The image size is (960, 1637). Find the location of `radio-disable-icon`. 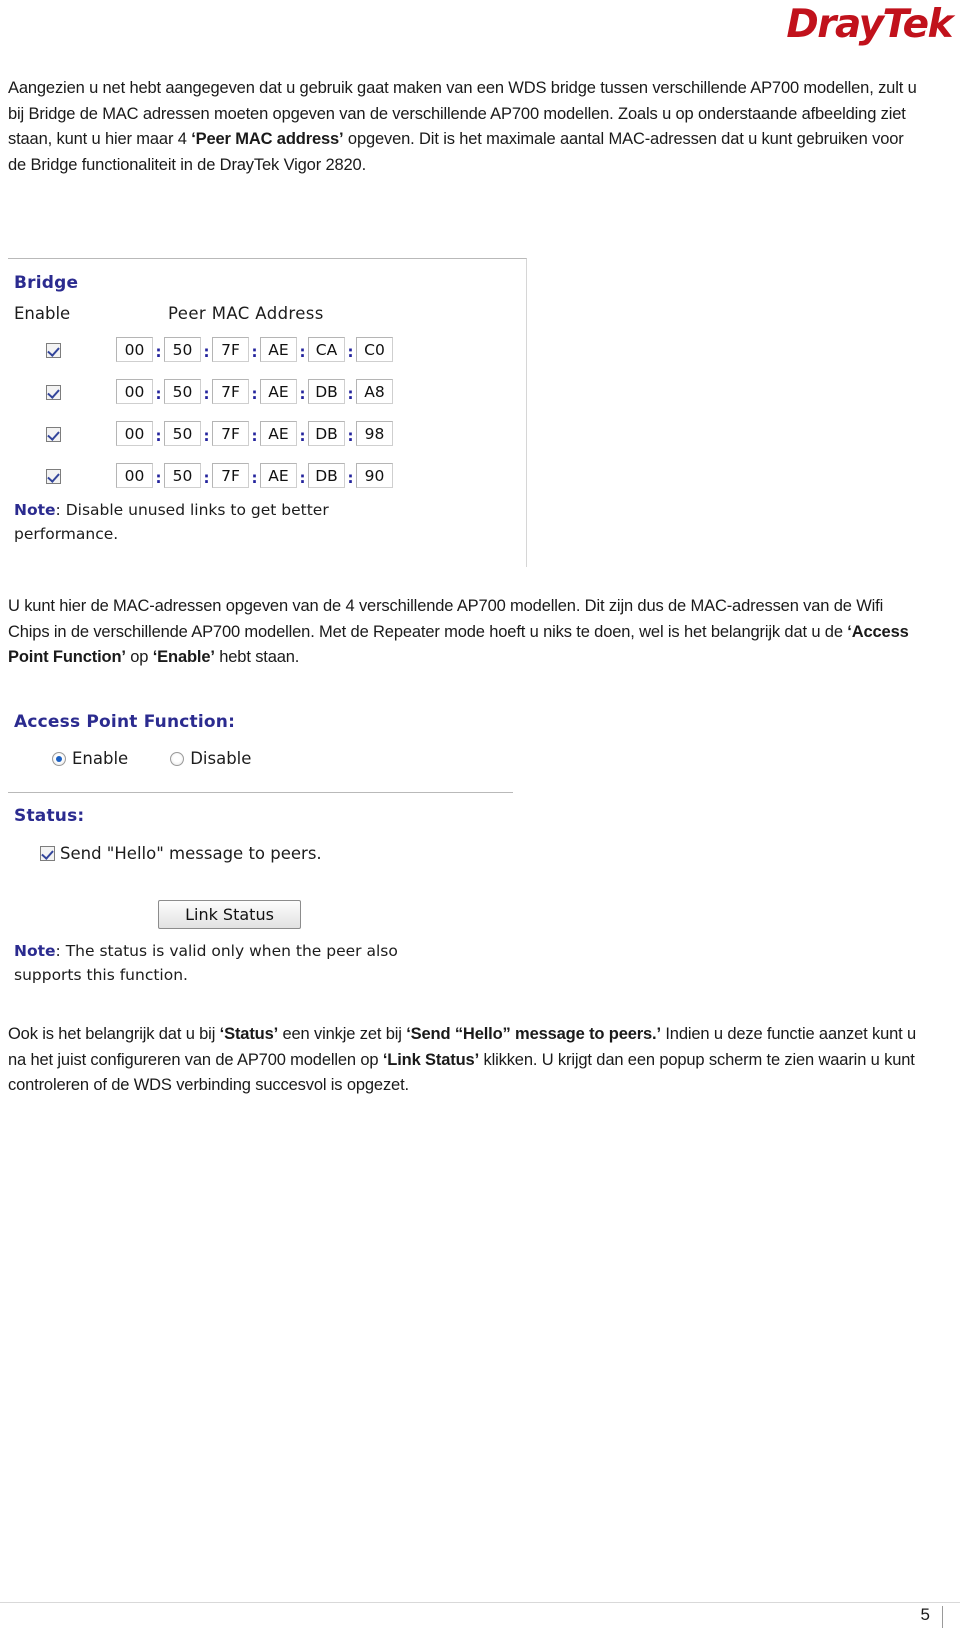

radio-disable-icon is located at coordinates (177, 758).